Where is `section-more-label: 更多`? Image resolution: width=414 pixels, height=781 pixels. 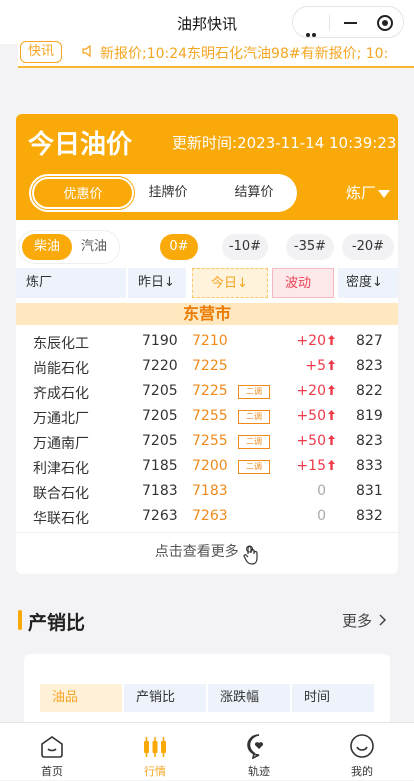 section-more-label: 更多 is located at coordinates (357, 621).